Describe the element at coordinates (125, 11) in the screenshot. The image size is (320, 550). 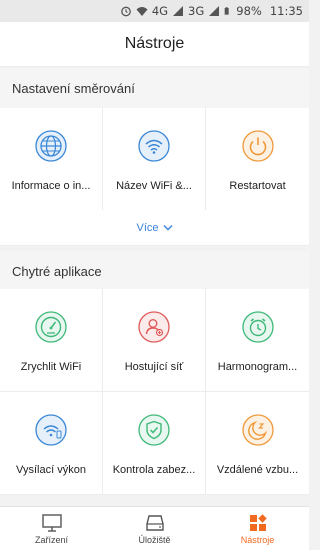
I see `alarm-icon` at that location.